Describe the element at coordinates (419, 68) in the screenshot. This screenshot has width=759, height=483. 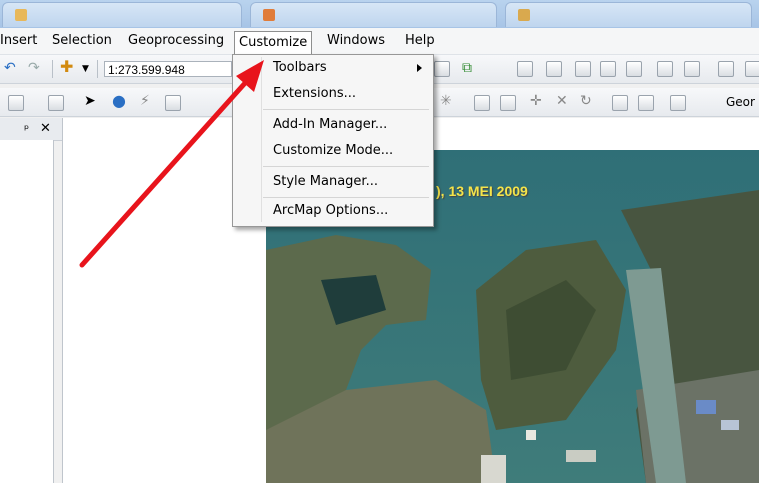
I see `submenu-arrow-icon` at that location.